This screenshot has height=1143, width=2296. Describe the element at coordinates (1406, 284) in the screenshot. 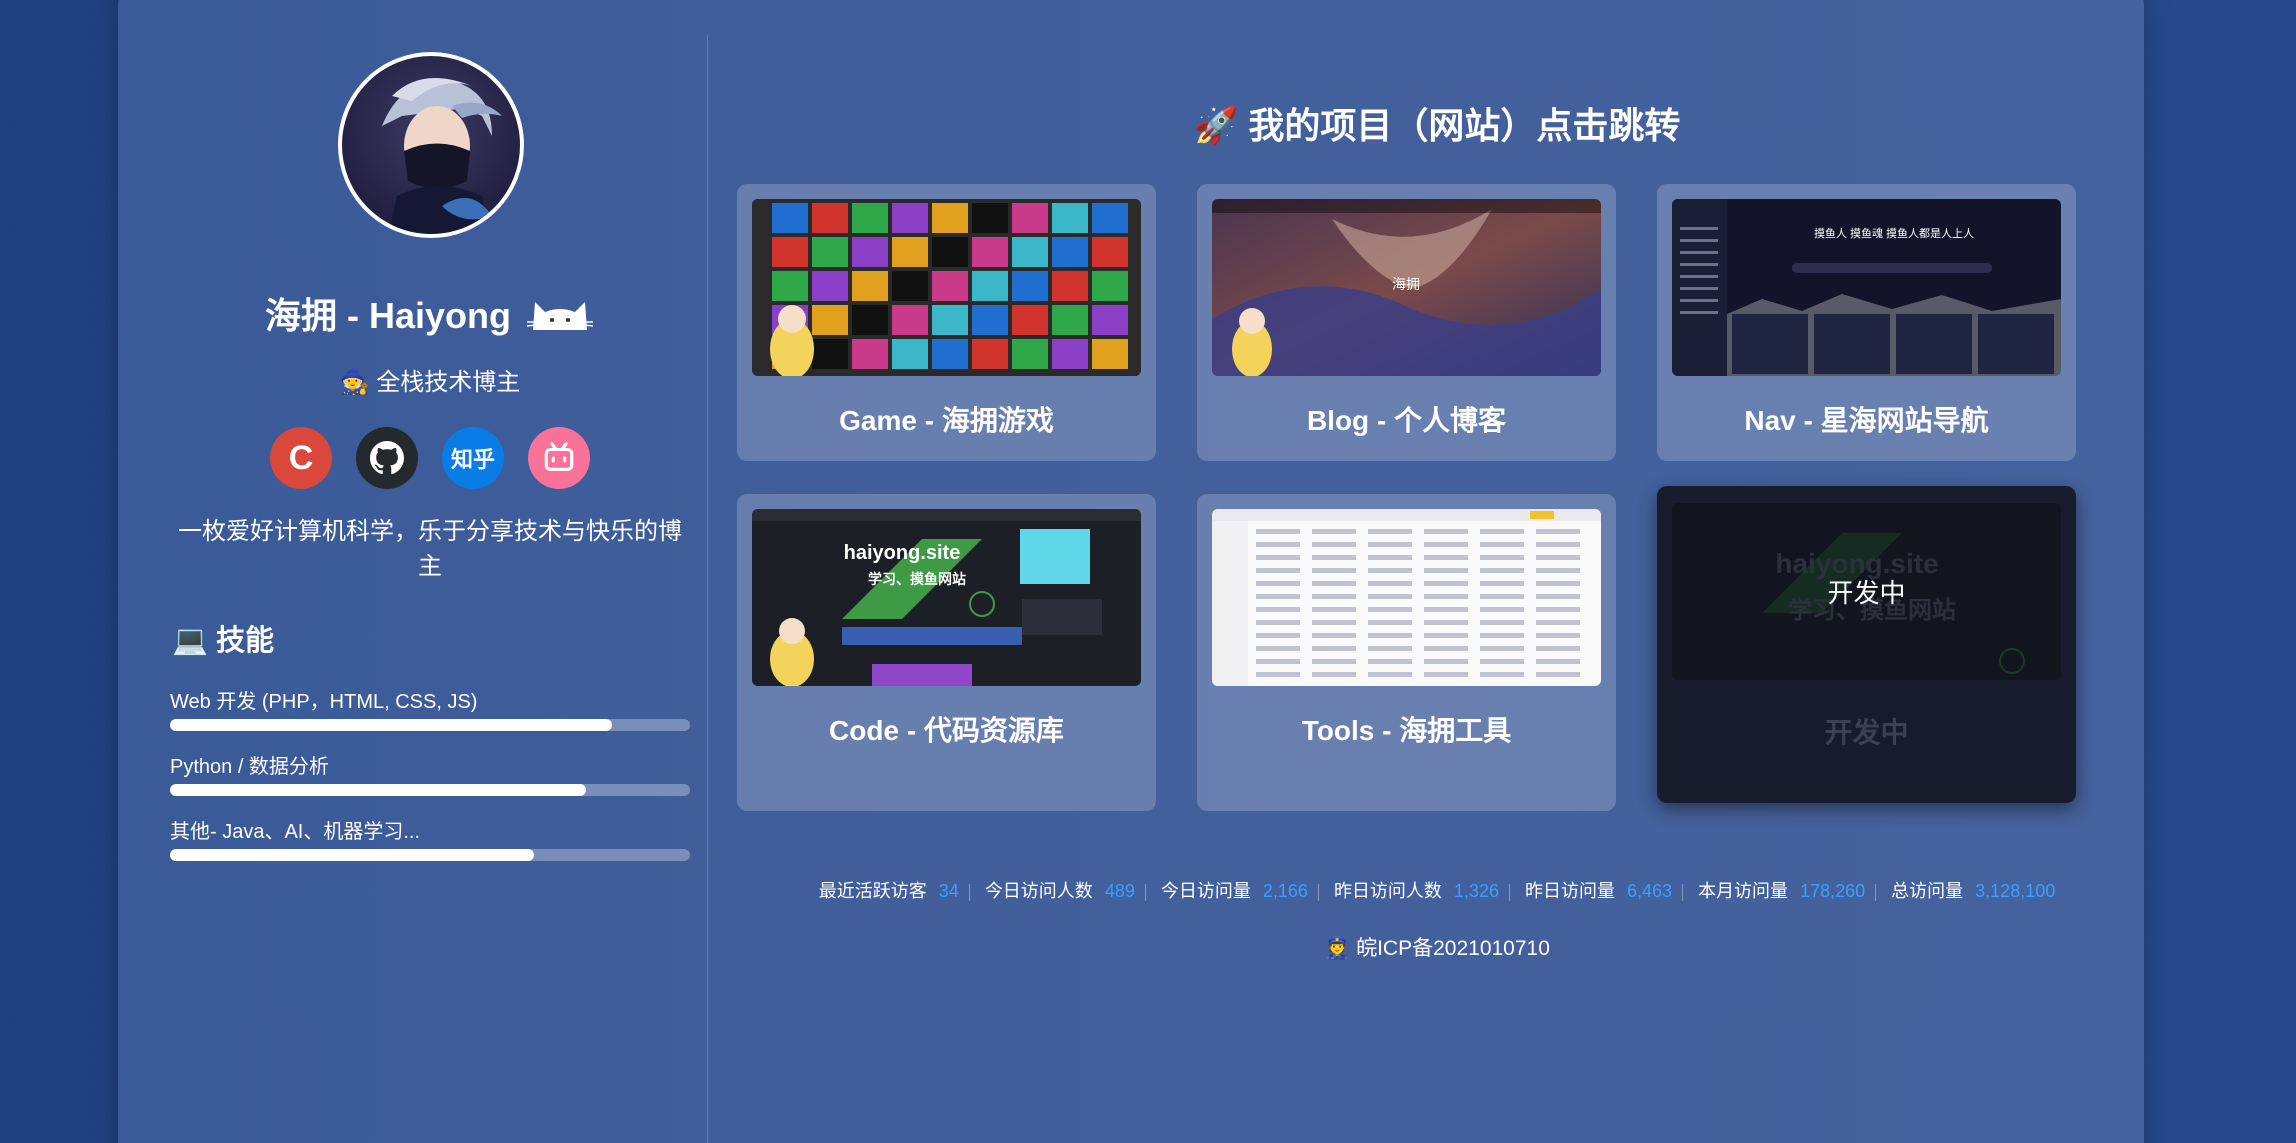

I see `blog-thumb-title: 海拥` at that location.